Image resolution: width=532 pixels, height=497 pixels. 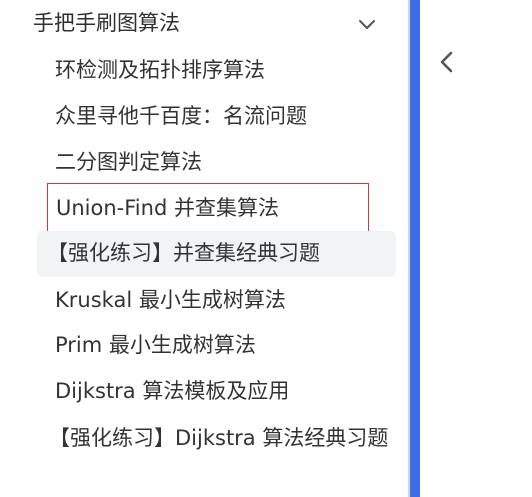 I want to click on nav-item-union-find-exercises: 【强化练习】并查集经典习题, so click(x=216, y=254).